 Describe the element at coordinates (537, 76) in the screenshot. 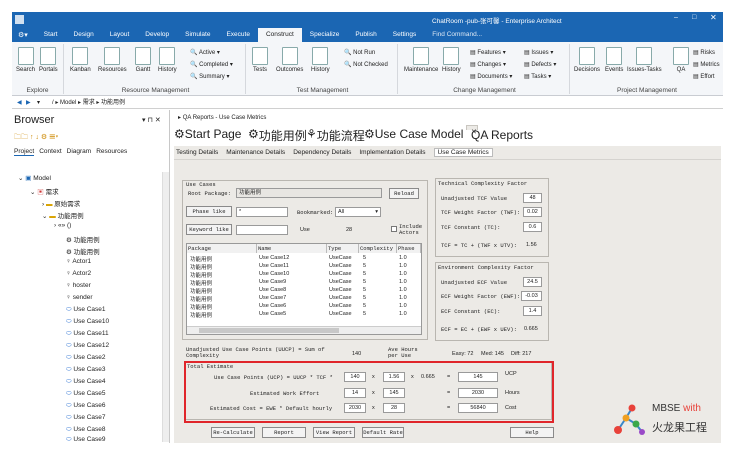

I see `tasks-button: ▤ Tasks ▾` at that location.